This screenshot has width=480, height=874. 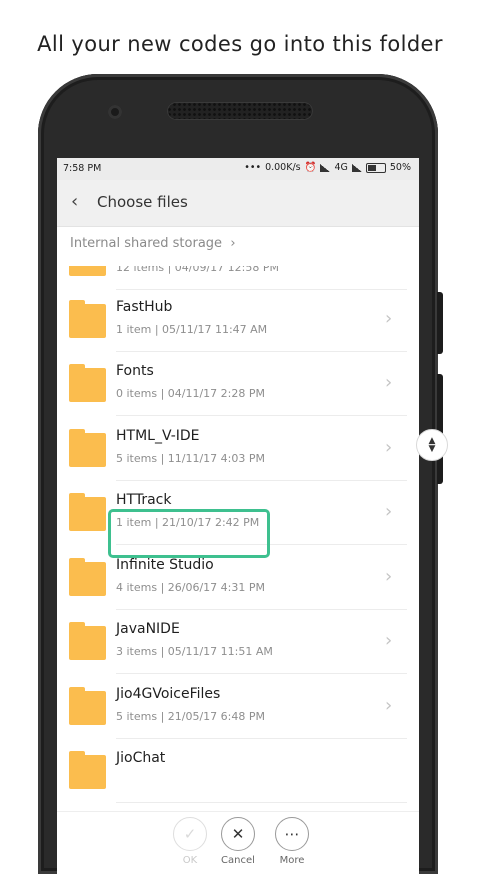 I want to click on battery-icon, so click(x=375, y=167).